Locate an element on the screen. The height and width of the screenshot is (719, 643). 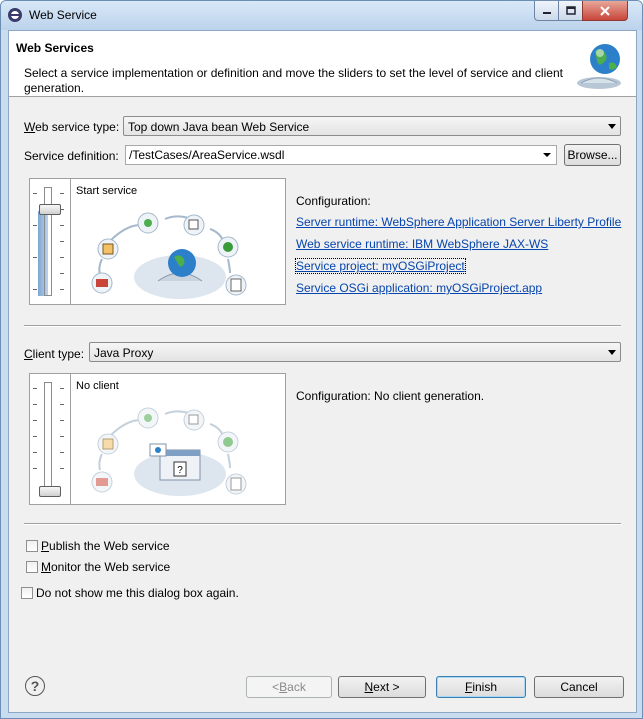
finish-button: Finish is located at coordinates (481, 687).